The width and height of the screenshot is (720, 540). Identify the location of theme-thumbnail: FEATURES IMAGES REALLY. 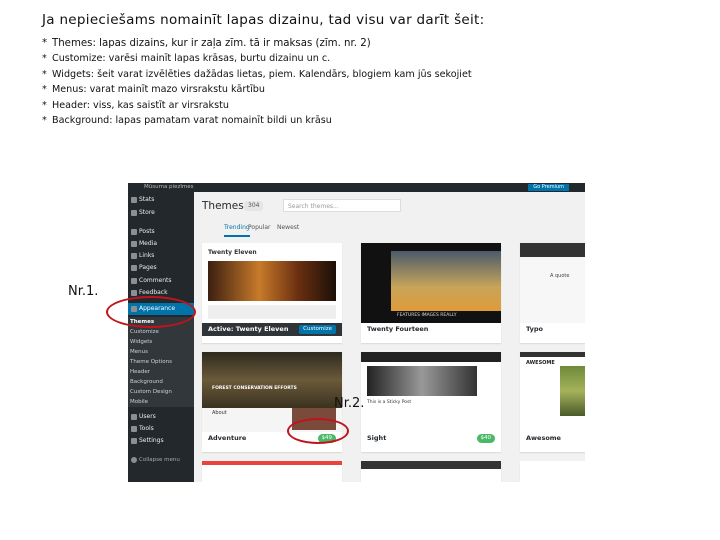
(431, 283).